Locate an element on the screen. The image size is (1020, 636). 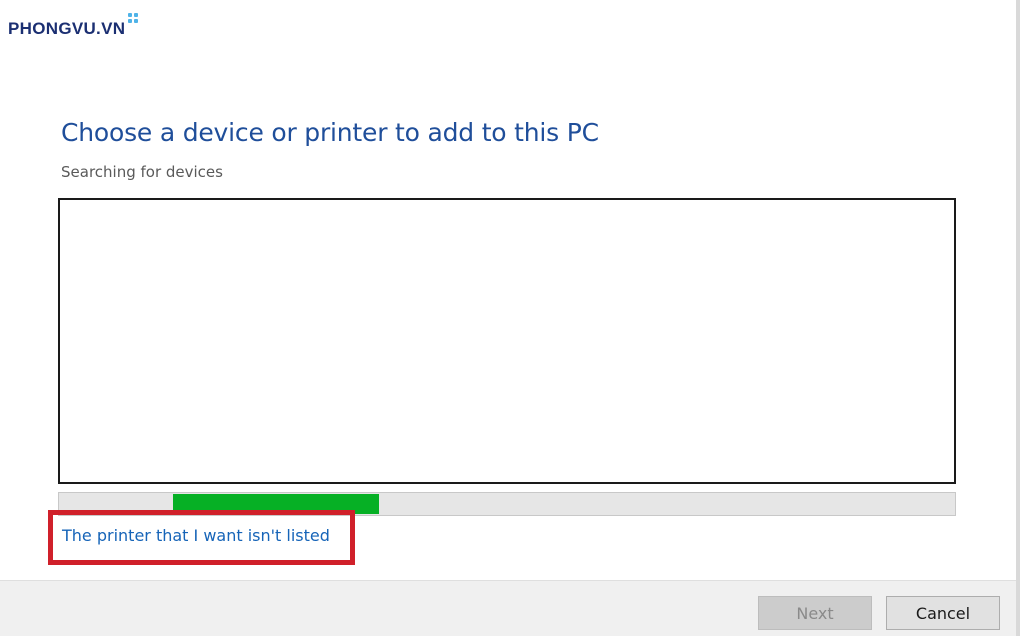
logo-text: PHONGVU.VN is located at coordinates (67, 28).